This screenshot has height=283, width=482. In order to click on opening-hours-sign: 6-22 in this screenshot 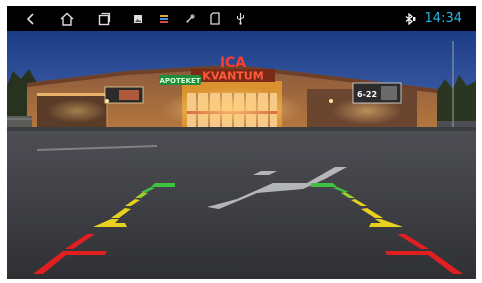, I will do `click(377, 93)`.